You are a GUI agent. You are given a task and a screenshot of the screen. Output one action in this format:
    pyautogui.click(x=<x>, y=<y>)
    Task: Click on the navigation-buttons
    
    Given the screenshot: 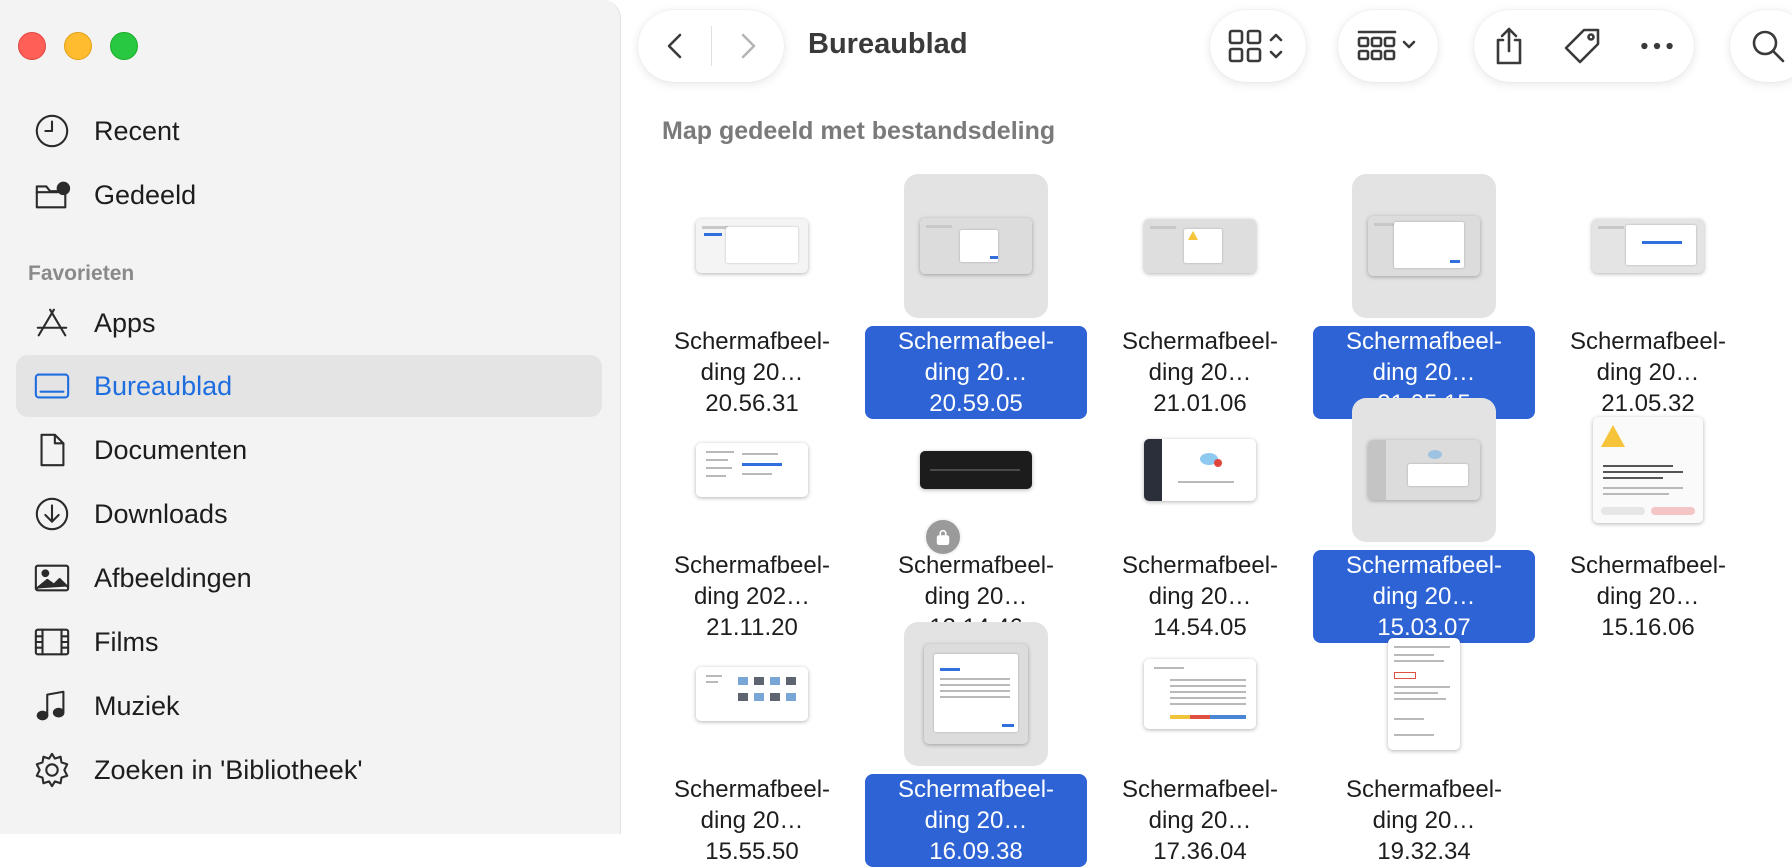 What is the action you would take?
    pyautogui.click(x=711, y=46)
    